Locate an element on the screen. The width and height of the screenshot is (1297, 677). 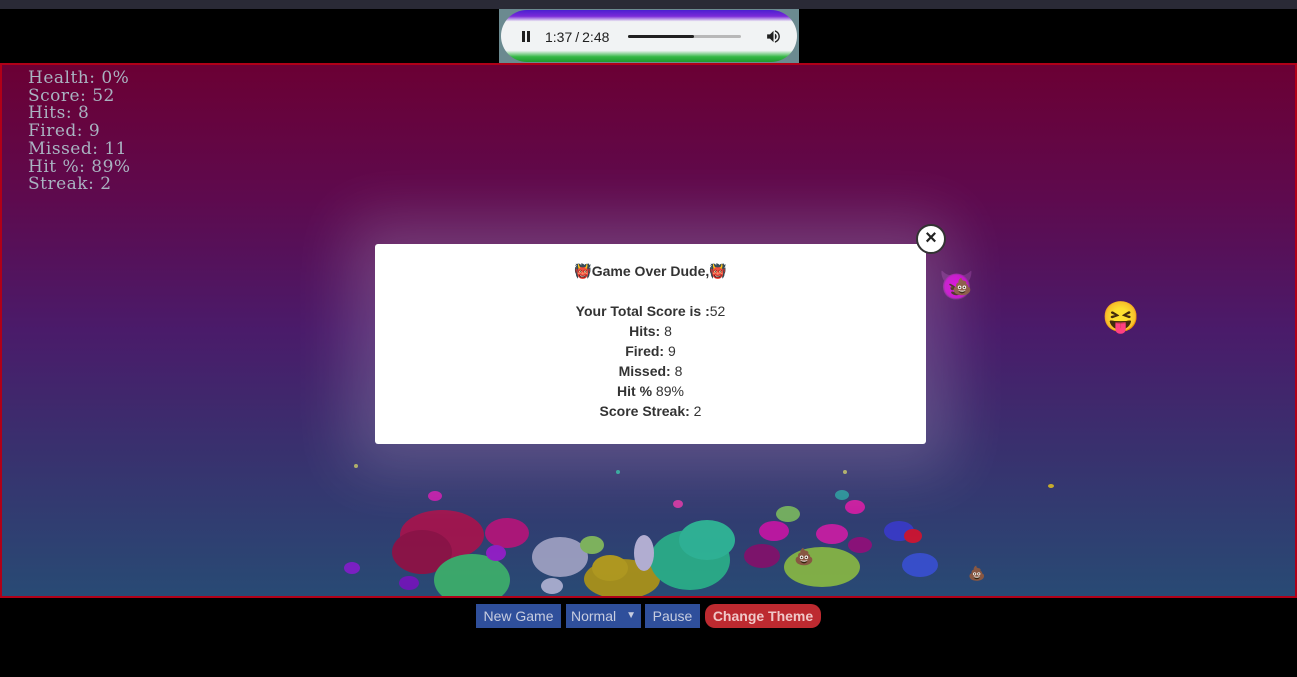
chevron-down-icon: ▼ is located at coordinates (631, 615).